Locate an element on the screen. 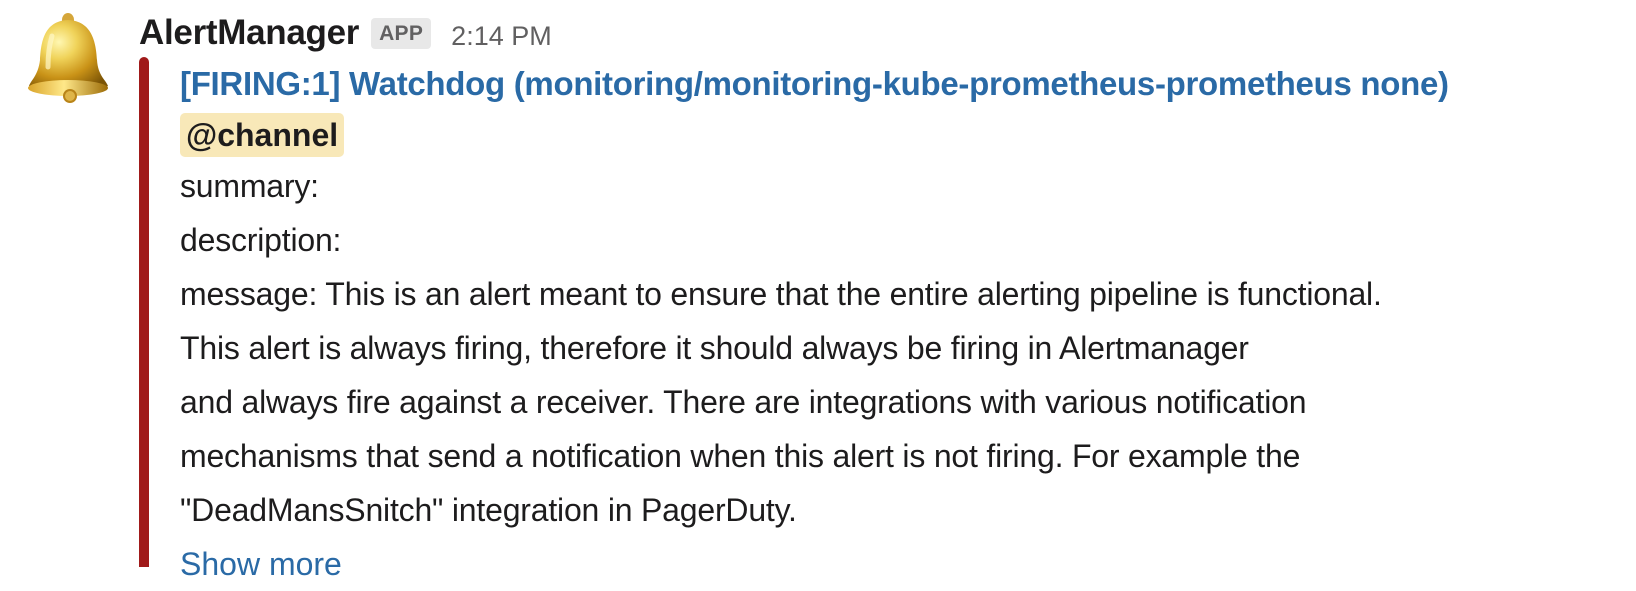 This screenshot has width=1636, height=591. message-header: AlertManager APP 2:14 PM is located at coordinates (345, 33).